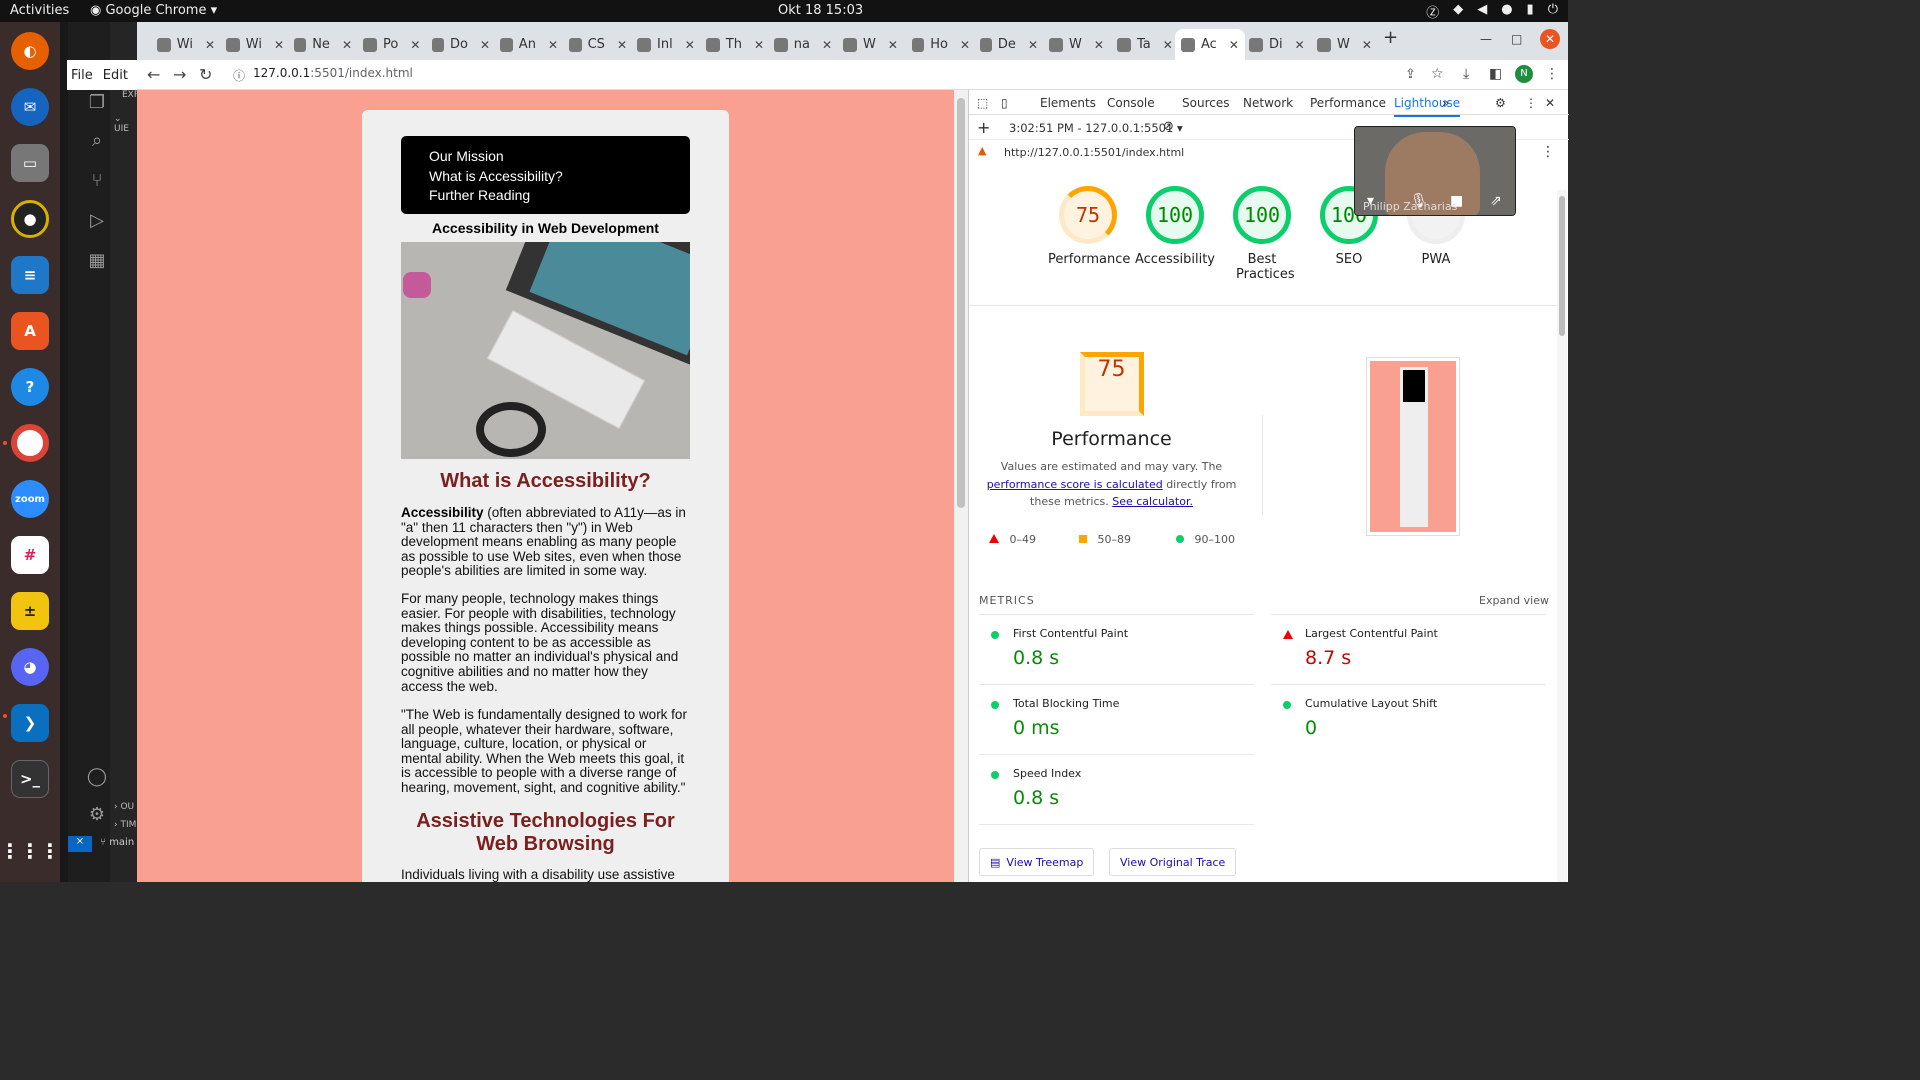  Describe the element at coordinates (30, 163) in the screenshot. I see `files-icon: ▭` at that location.